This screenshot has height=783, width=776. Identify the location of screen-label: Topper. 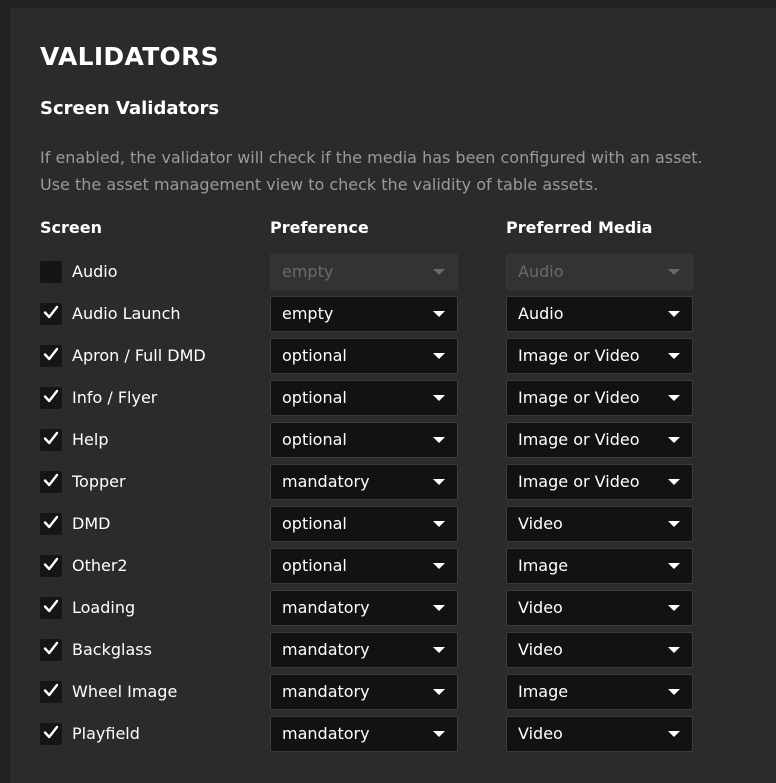
(99, 481).